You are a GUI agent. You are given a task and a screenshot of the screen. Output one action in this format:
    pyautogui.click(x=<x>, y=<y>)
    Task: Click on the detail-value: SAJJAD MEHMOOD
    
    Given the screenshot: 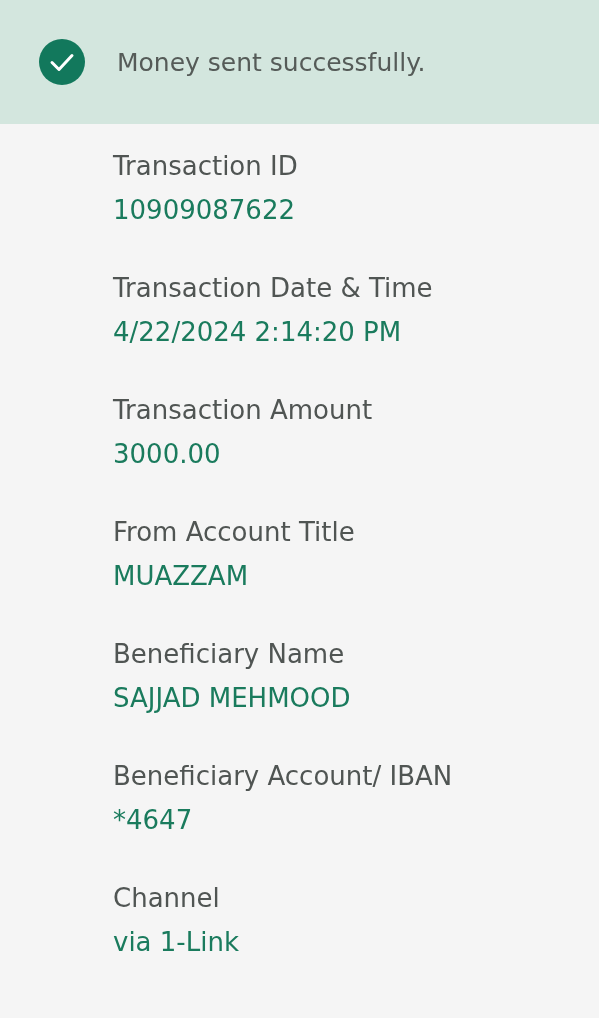 What is the action you would take?
    pyautogui.click(x=232, y=698)
    